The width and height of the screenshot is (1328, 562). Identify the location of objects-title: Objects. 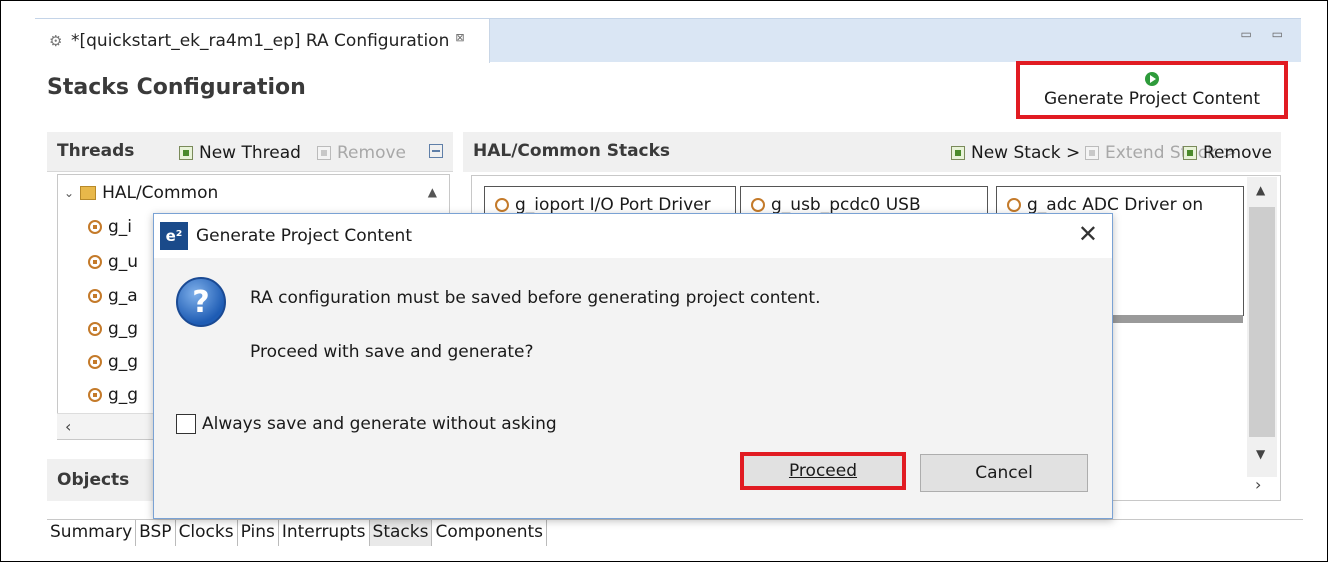
(93, 480).